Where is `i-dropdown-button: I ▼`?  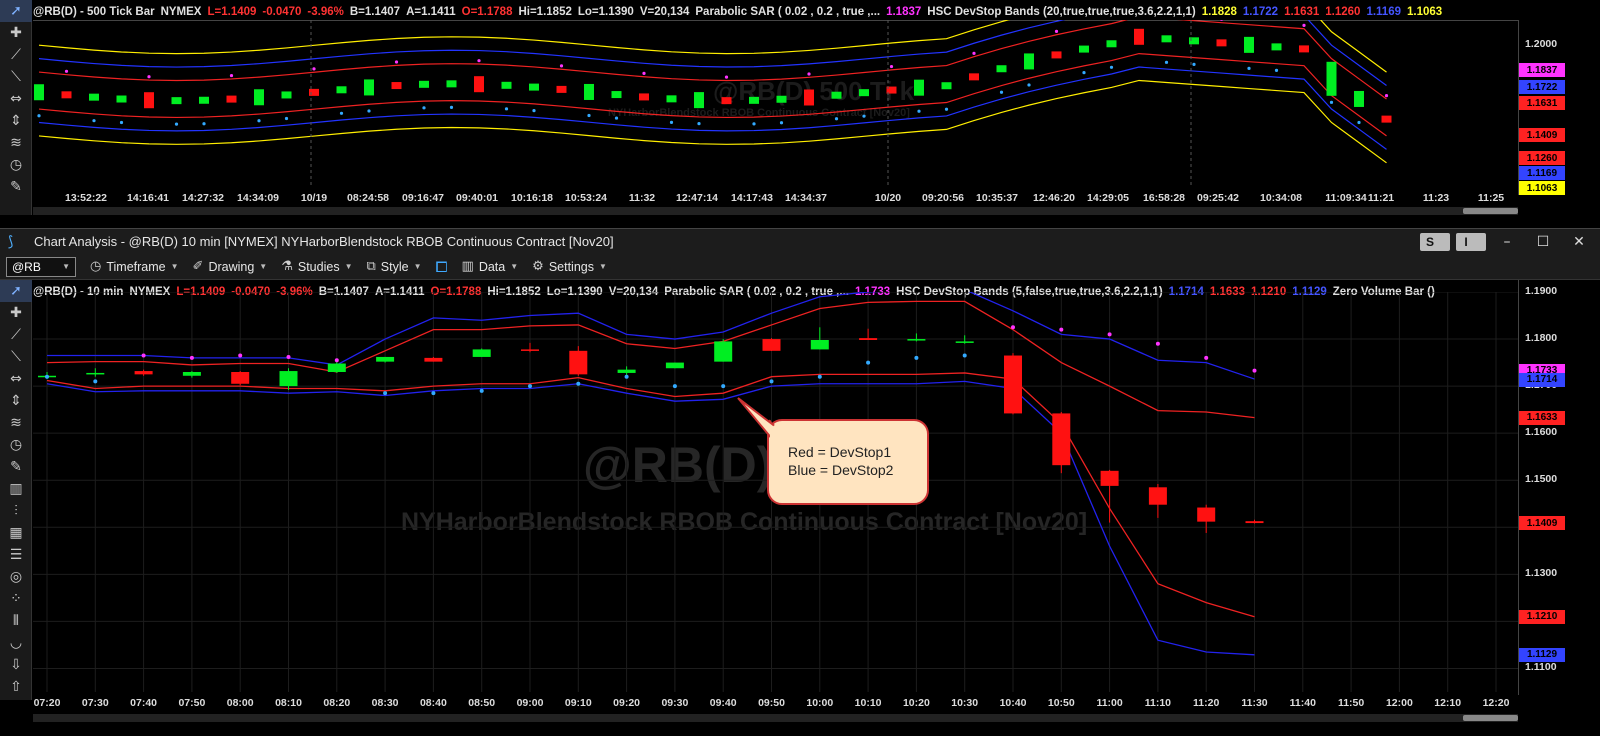
i-dropdown-button: I ▼ is located at coordinates (1471, 242).